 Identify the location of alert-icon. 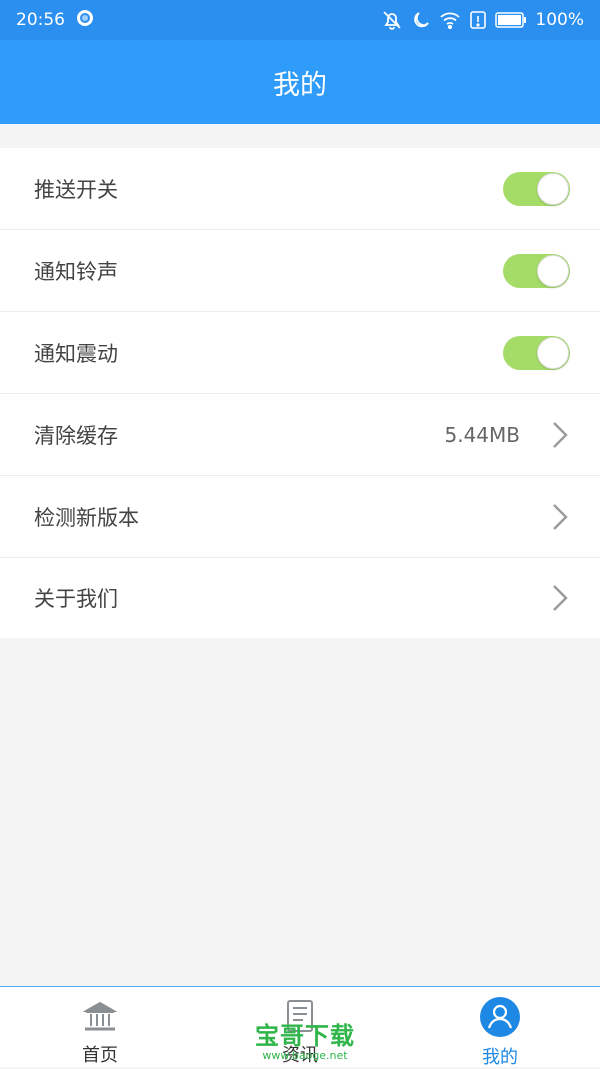
(478, 20).